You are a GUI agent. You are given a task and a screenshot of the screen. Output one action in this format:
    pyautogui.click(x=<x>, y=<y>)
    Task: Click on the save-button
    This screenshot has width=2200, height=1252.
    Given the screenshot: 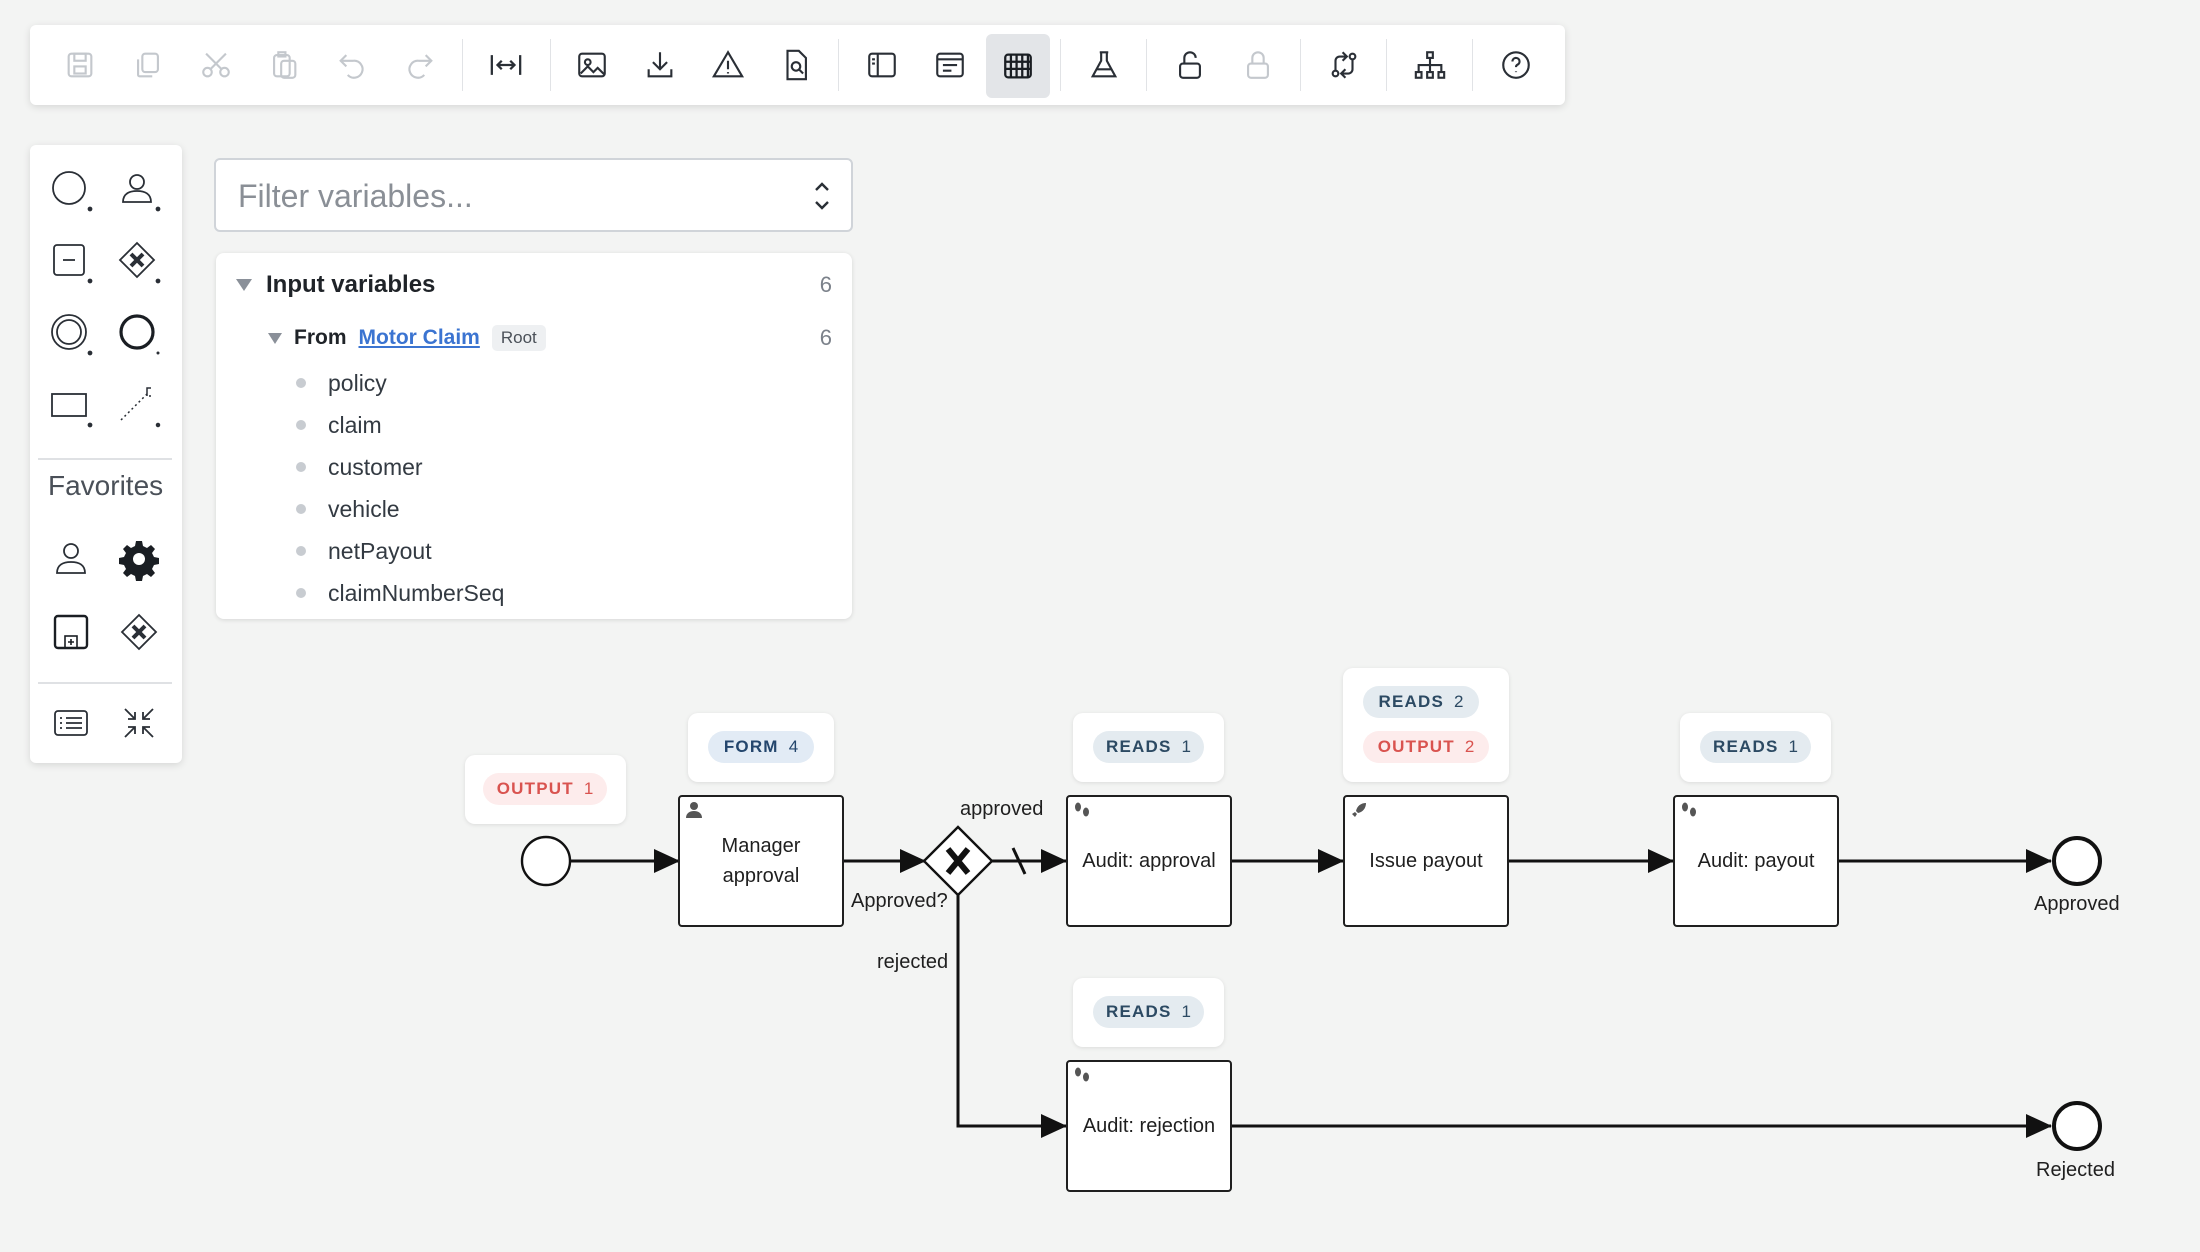 What is the action you would take?
    pyautogui.click(x=80, y=65)
    